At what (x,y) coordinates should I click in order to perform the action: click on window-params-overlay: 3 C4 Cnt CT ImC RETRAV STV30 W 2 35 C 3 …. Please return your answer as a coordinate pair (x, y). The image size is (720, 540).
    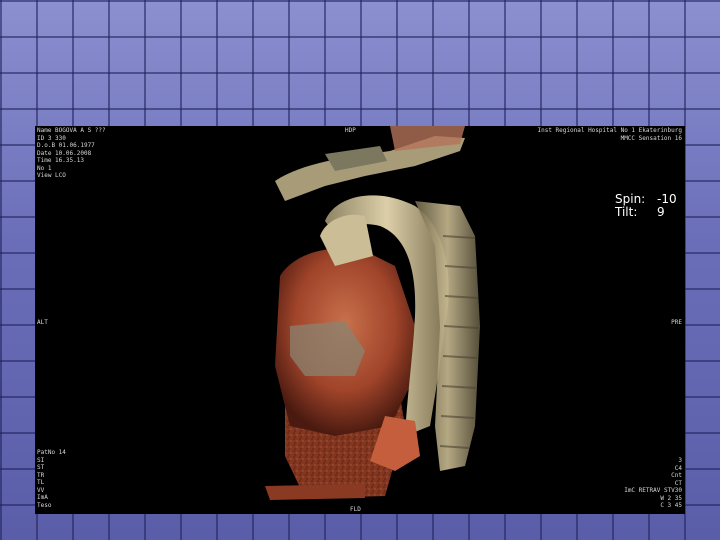
    Looking at the image, I should click on (653, 483).